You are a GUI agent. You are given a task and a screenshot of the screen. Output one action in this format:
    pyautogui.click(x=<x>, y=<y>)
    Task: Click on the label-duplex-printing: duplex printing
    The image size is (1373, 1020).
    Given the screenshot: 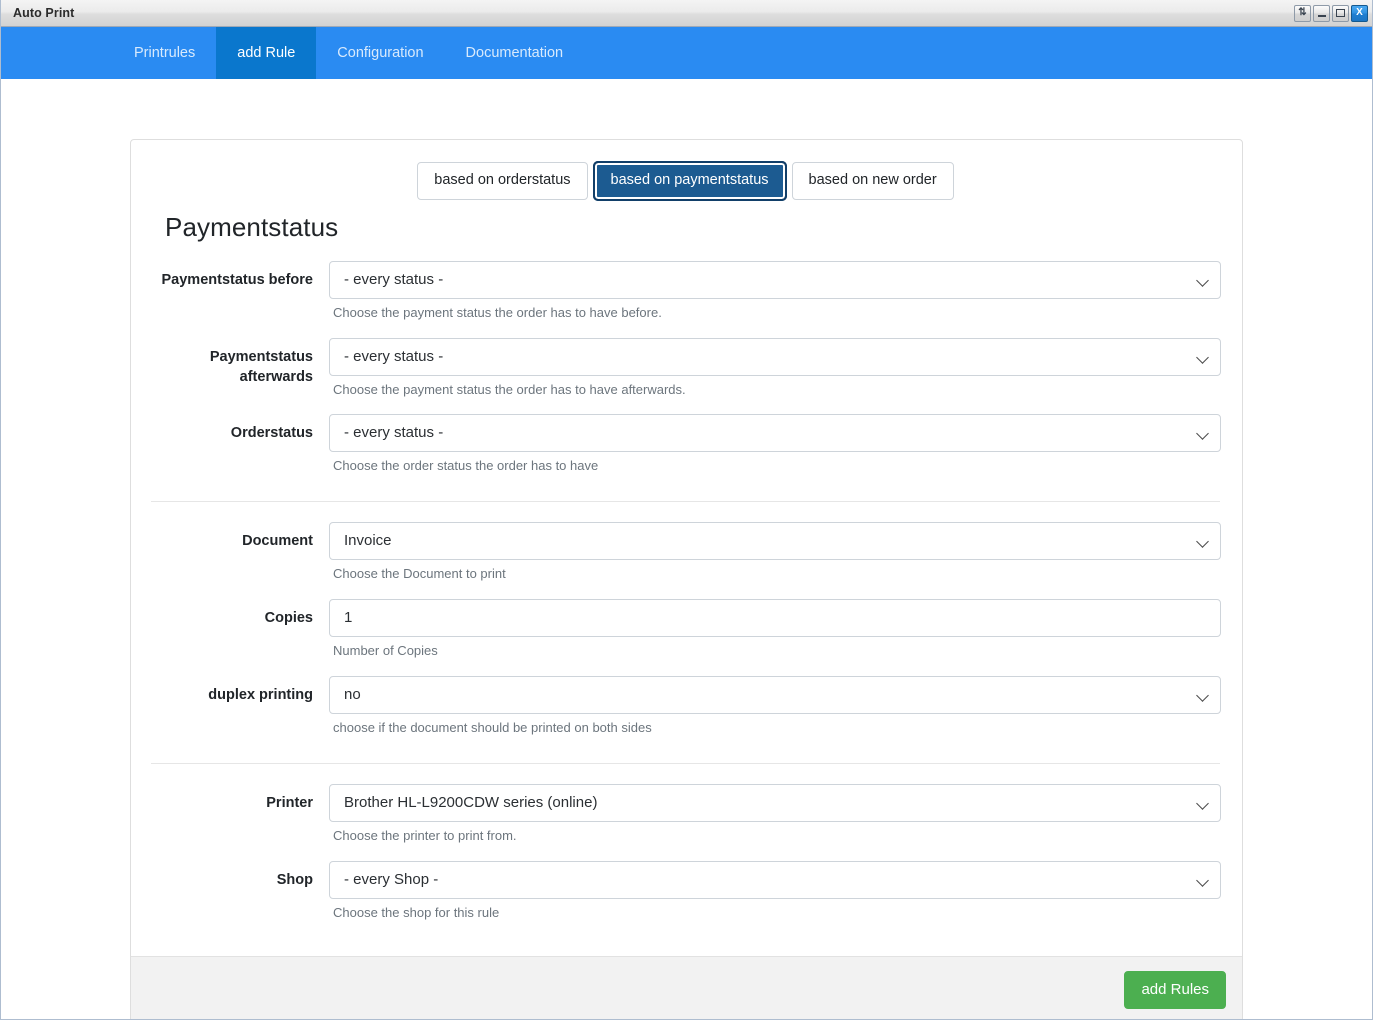 What is the action you would take?
    pyautogui.click(x=260, y=695)
    